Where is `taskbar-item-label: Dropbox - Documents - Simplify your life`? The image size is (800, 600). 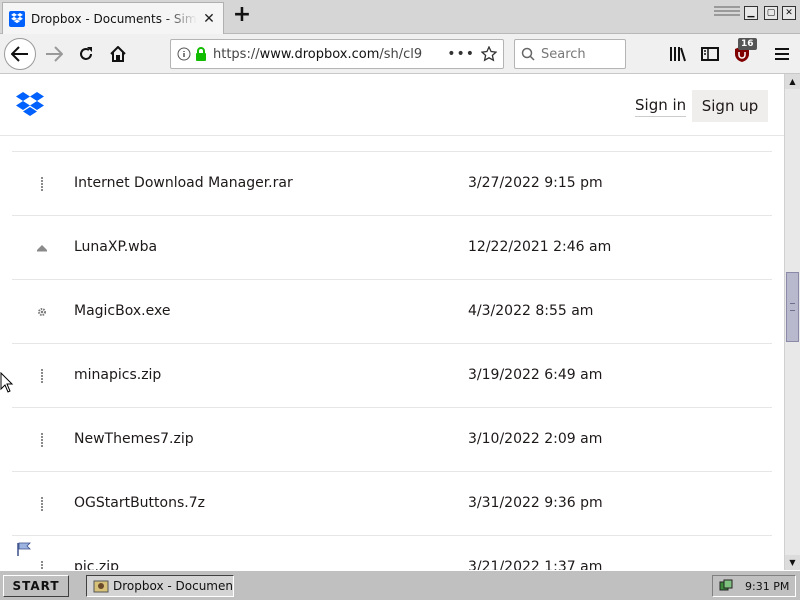
taskbar-item-label: Dropbox - Documents - Simplify your life is located at coordinates (173, 586).